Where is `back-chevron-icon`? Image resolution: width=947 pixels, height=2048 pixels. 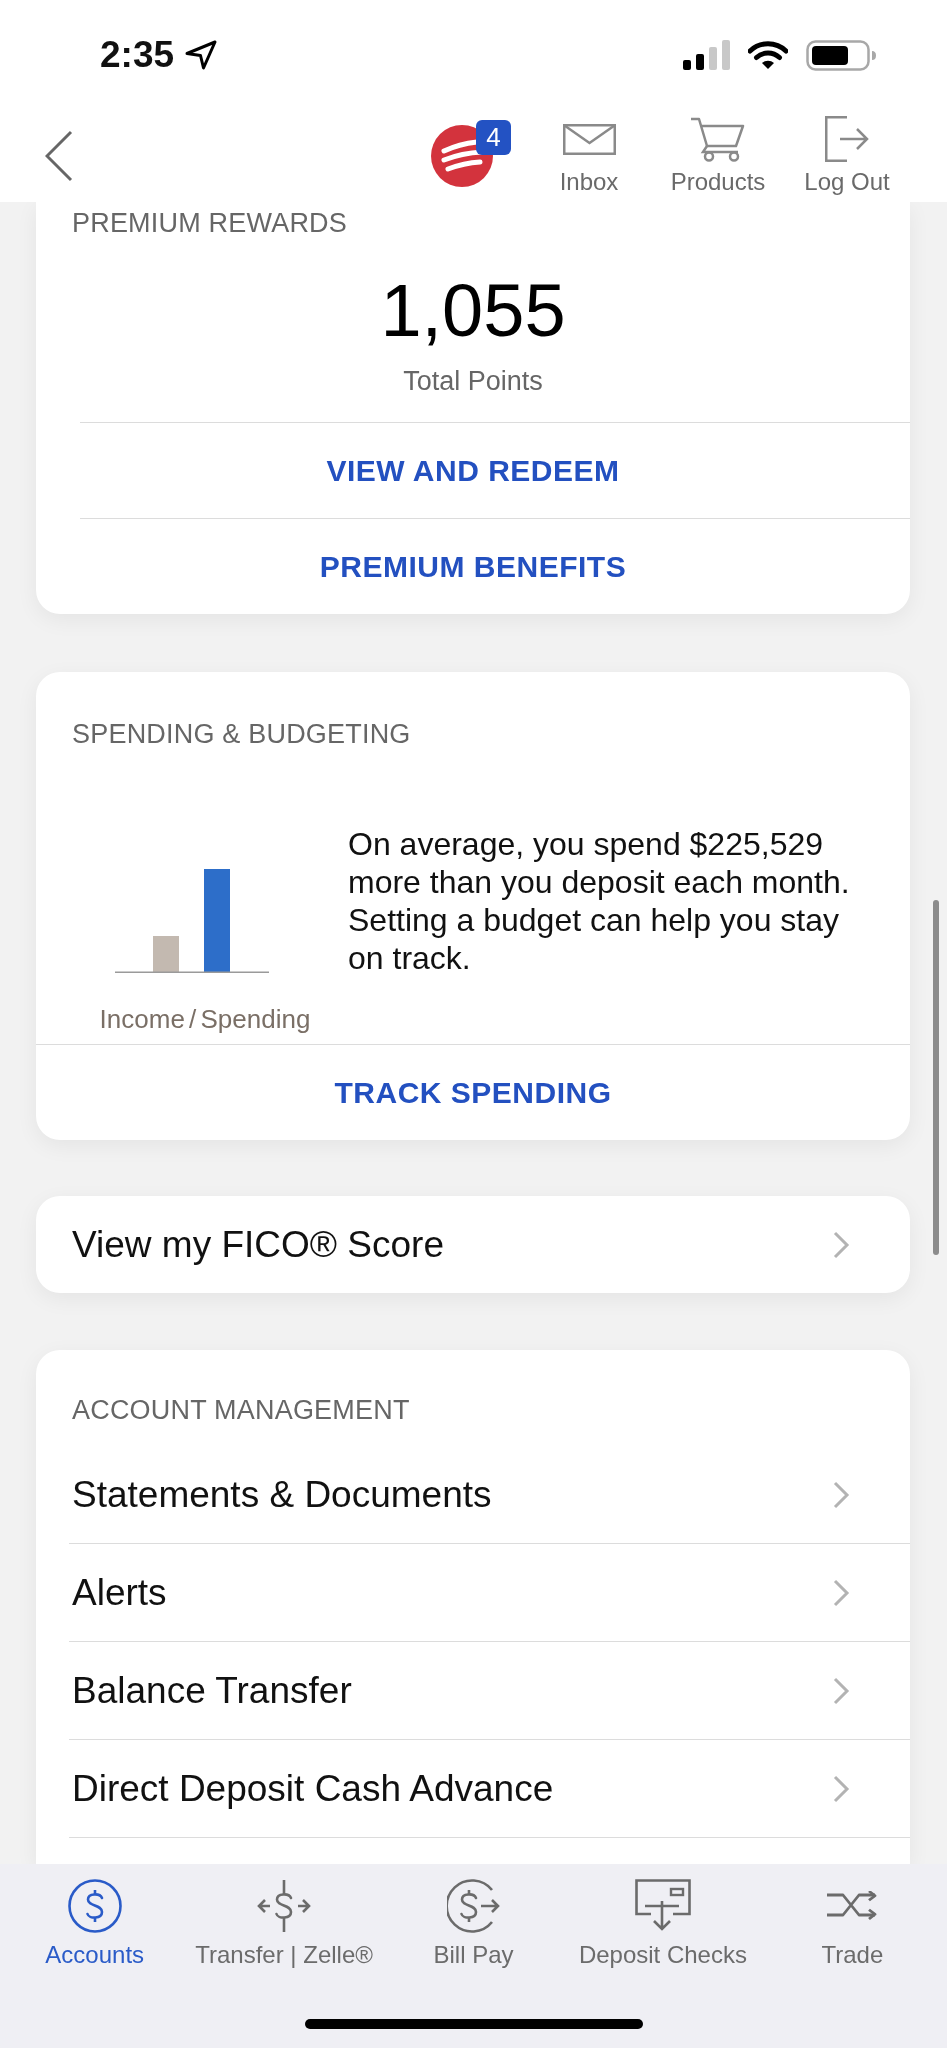
back-chevron-icon is located at coordinates (59, 156).